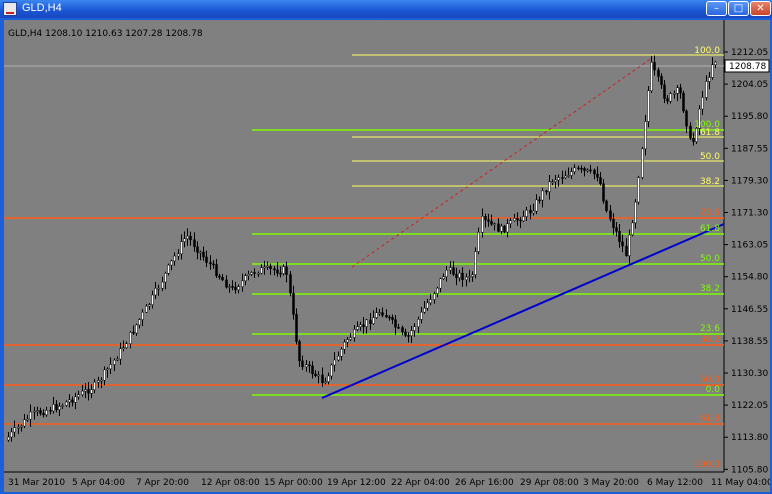 The width and height of the screenshot is (772, 494). What do you see at coordinates (716, 8) in the screenshot?
I see `minimize-button: –` at bounding box center [716, 8].